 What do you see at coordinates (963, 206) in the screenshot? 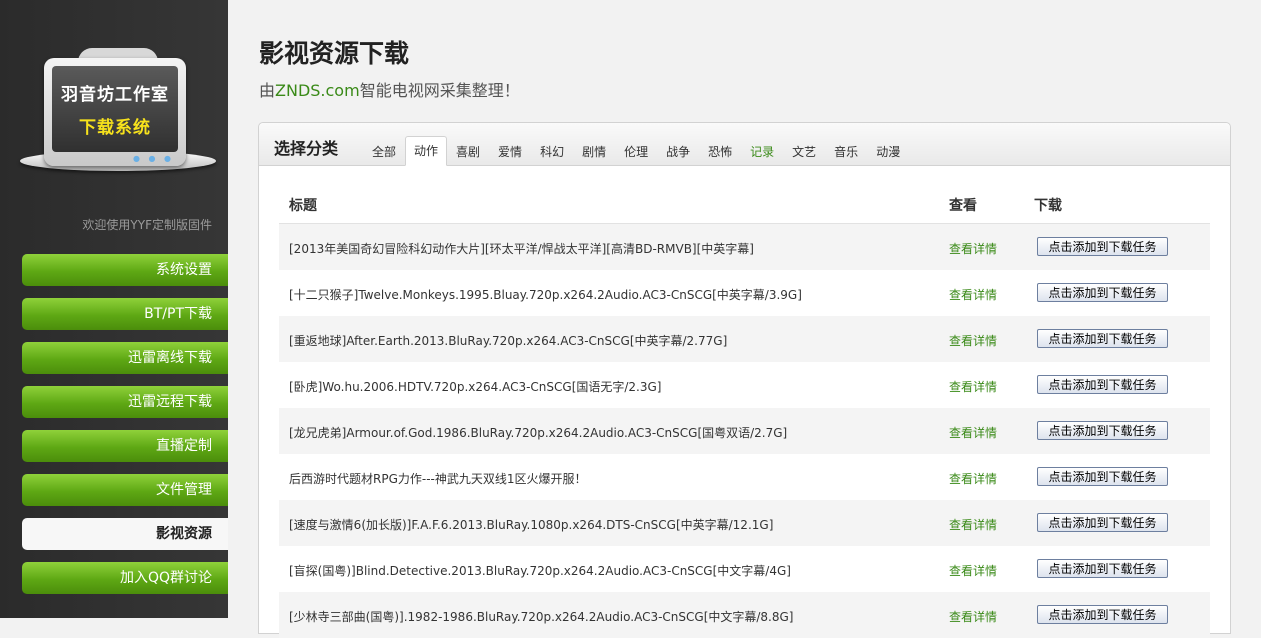
I see `column-header-view: 查看` at bounding box center [963, 206].